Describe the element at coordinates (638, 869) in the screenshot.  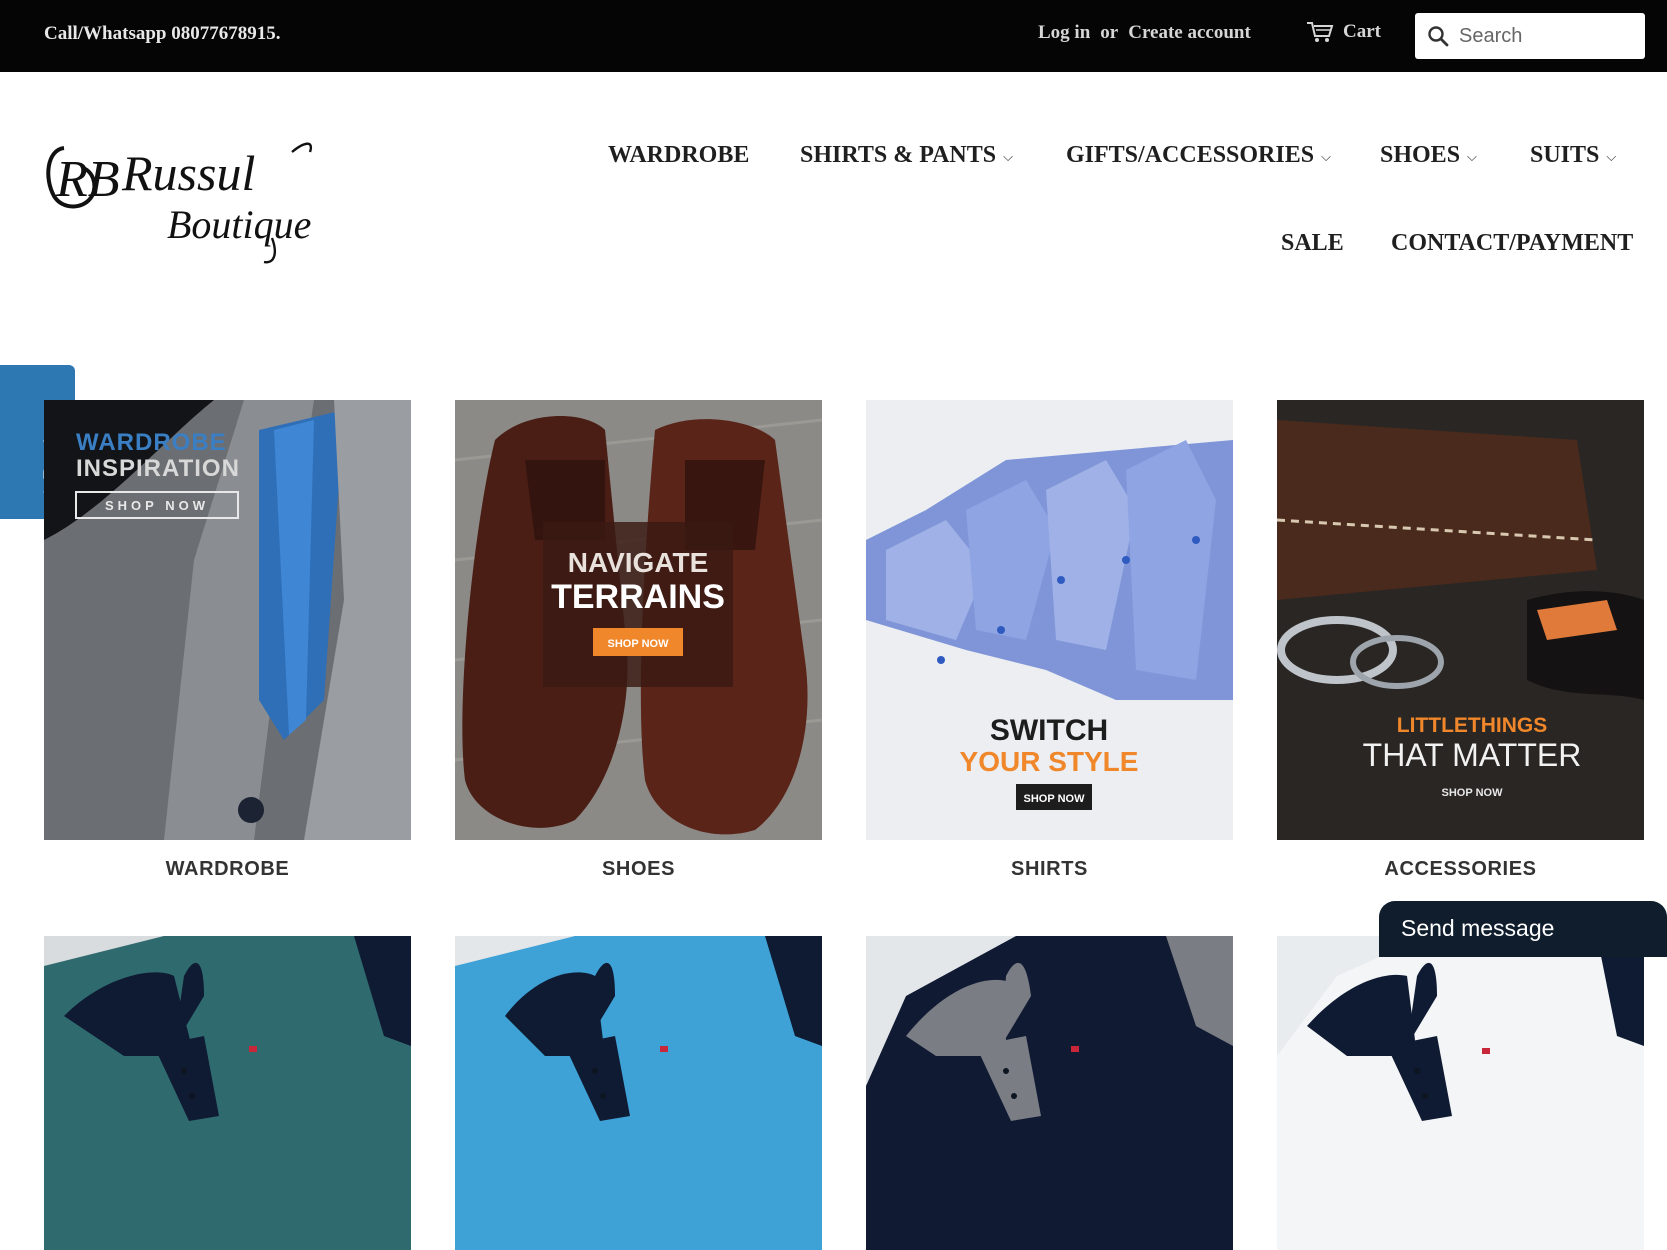
I see `collection-label-shoes: SHOES` at that location.